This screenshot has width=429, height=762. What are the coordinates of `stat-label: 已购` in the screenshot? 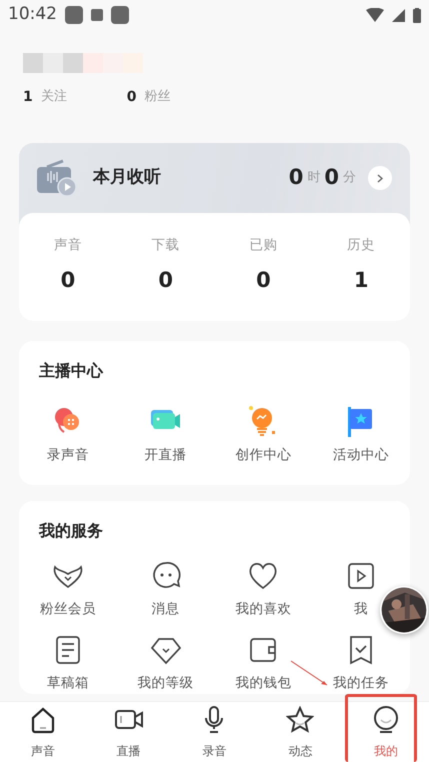 It's located at (263, 245).